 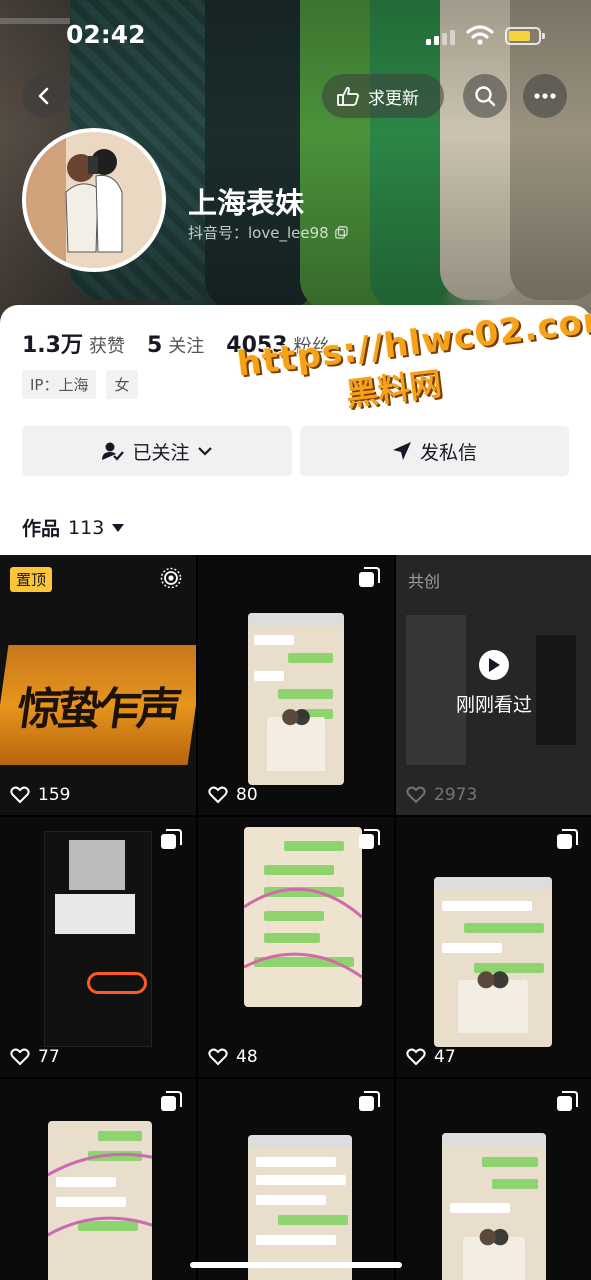 I want to click on douyin-id-text: 抖音号：love_lee98, so click(x=258, y=233).